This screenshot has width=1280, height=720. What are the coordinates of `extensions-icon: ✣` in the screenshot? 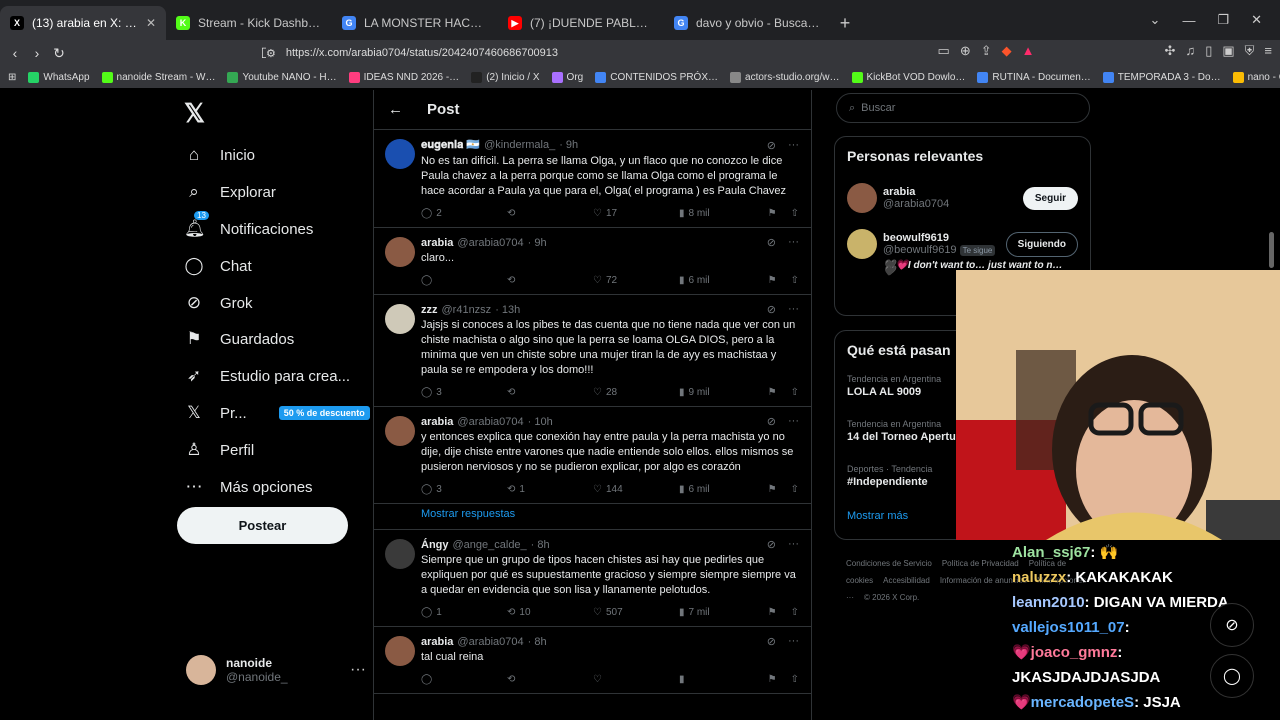 It's located at (1170, 51).